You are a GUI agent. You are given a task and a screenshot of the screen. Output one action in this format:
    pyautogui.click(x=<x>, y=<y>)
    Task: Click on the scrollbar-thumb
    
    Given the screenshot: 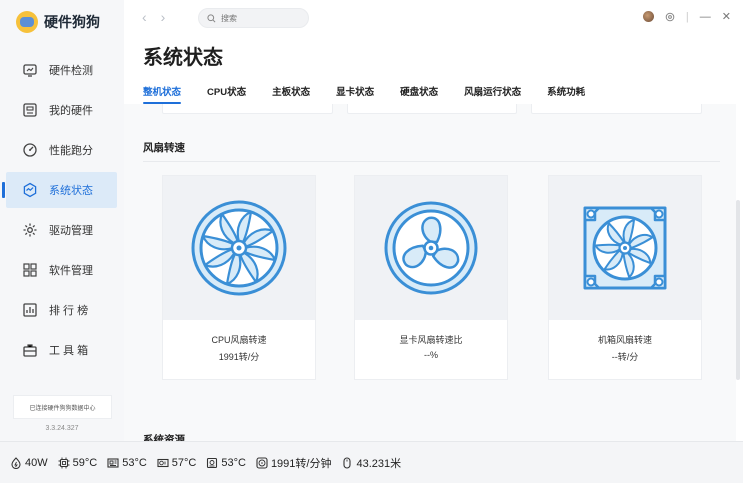 What is the action you would take?
    pyautogui.click(x=738, y=290)
    